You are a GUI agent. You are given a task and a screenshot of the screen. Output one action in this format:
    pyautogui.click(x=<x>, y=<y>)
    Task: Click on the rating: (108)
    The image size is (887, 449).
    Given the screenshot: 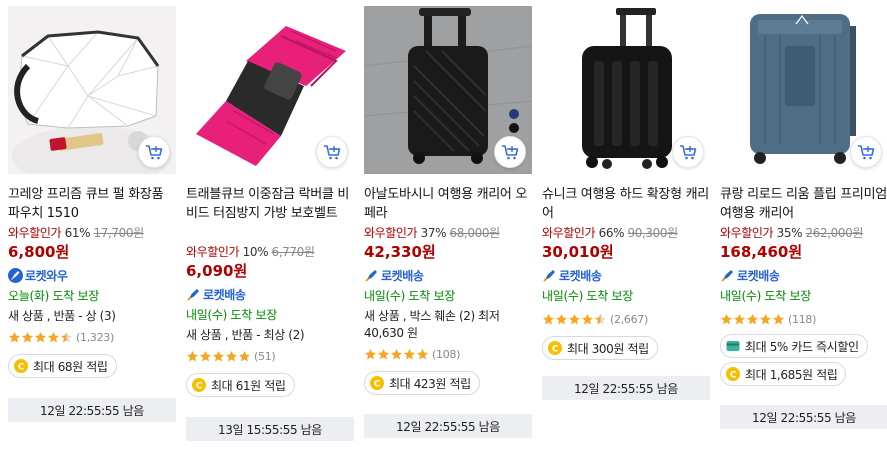 What is the action you would take?
    pyautogui.click(x=448, y=354)
    